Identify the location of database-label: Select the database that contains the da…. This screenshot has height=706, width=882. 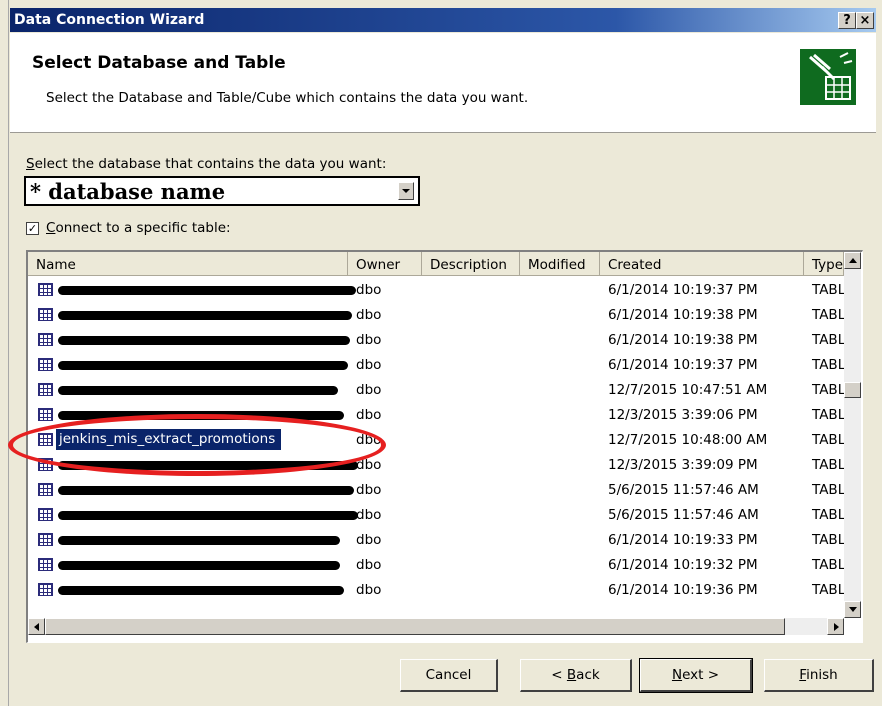
(206, 164).